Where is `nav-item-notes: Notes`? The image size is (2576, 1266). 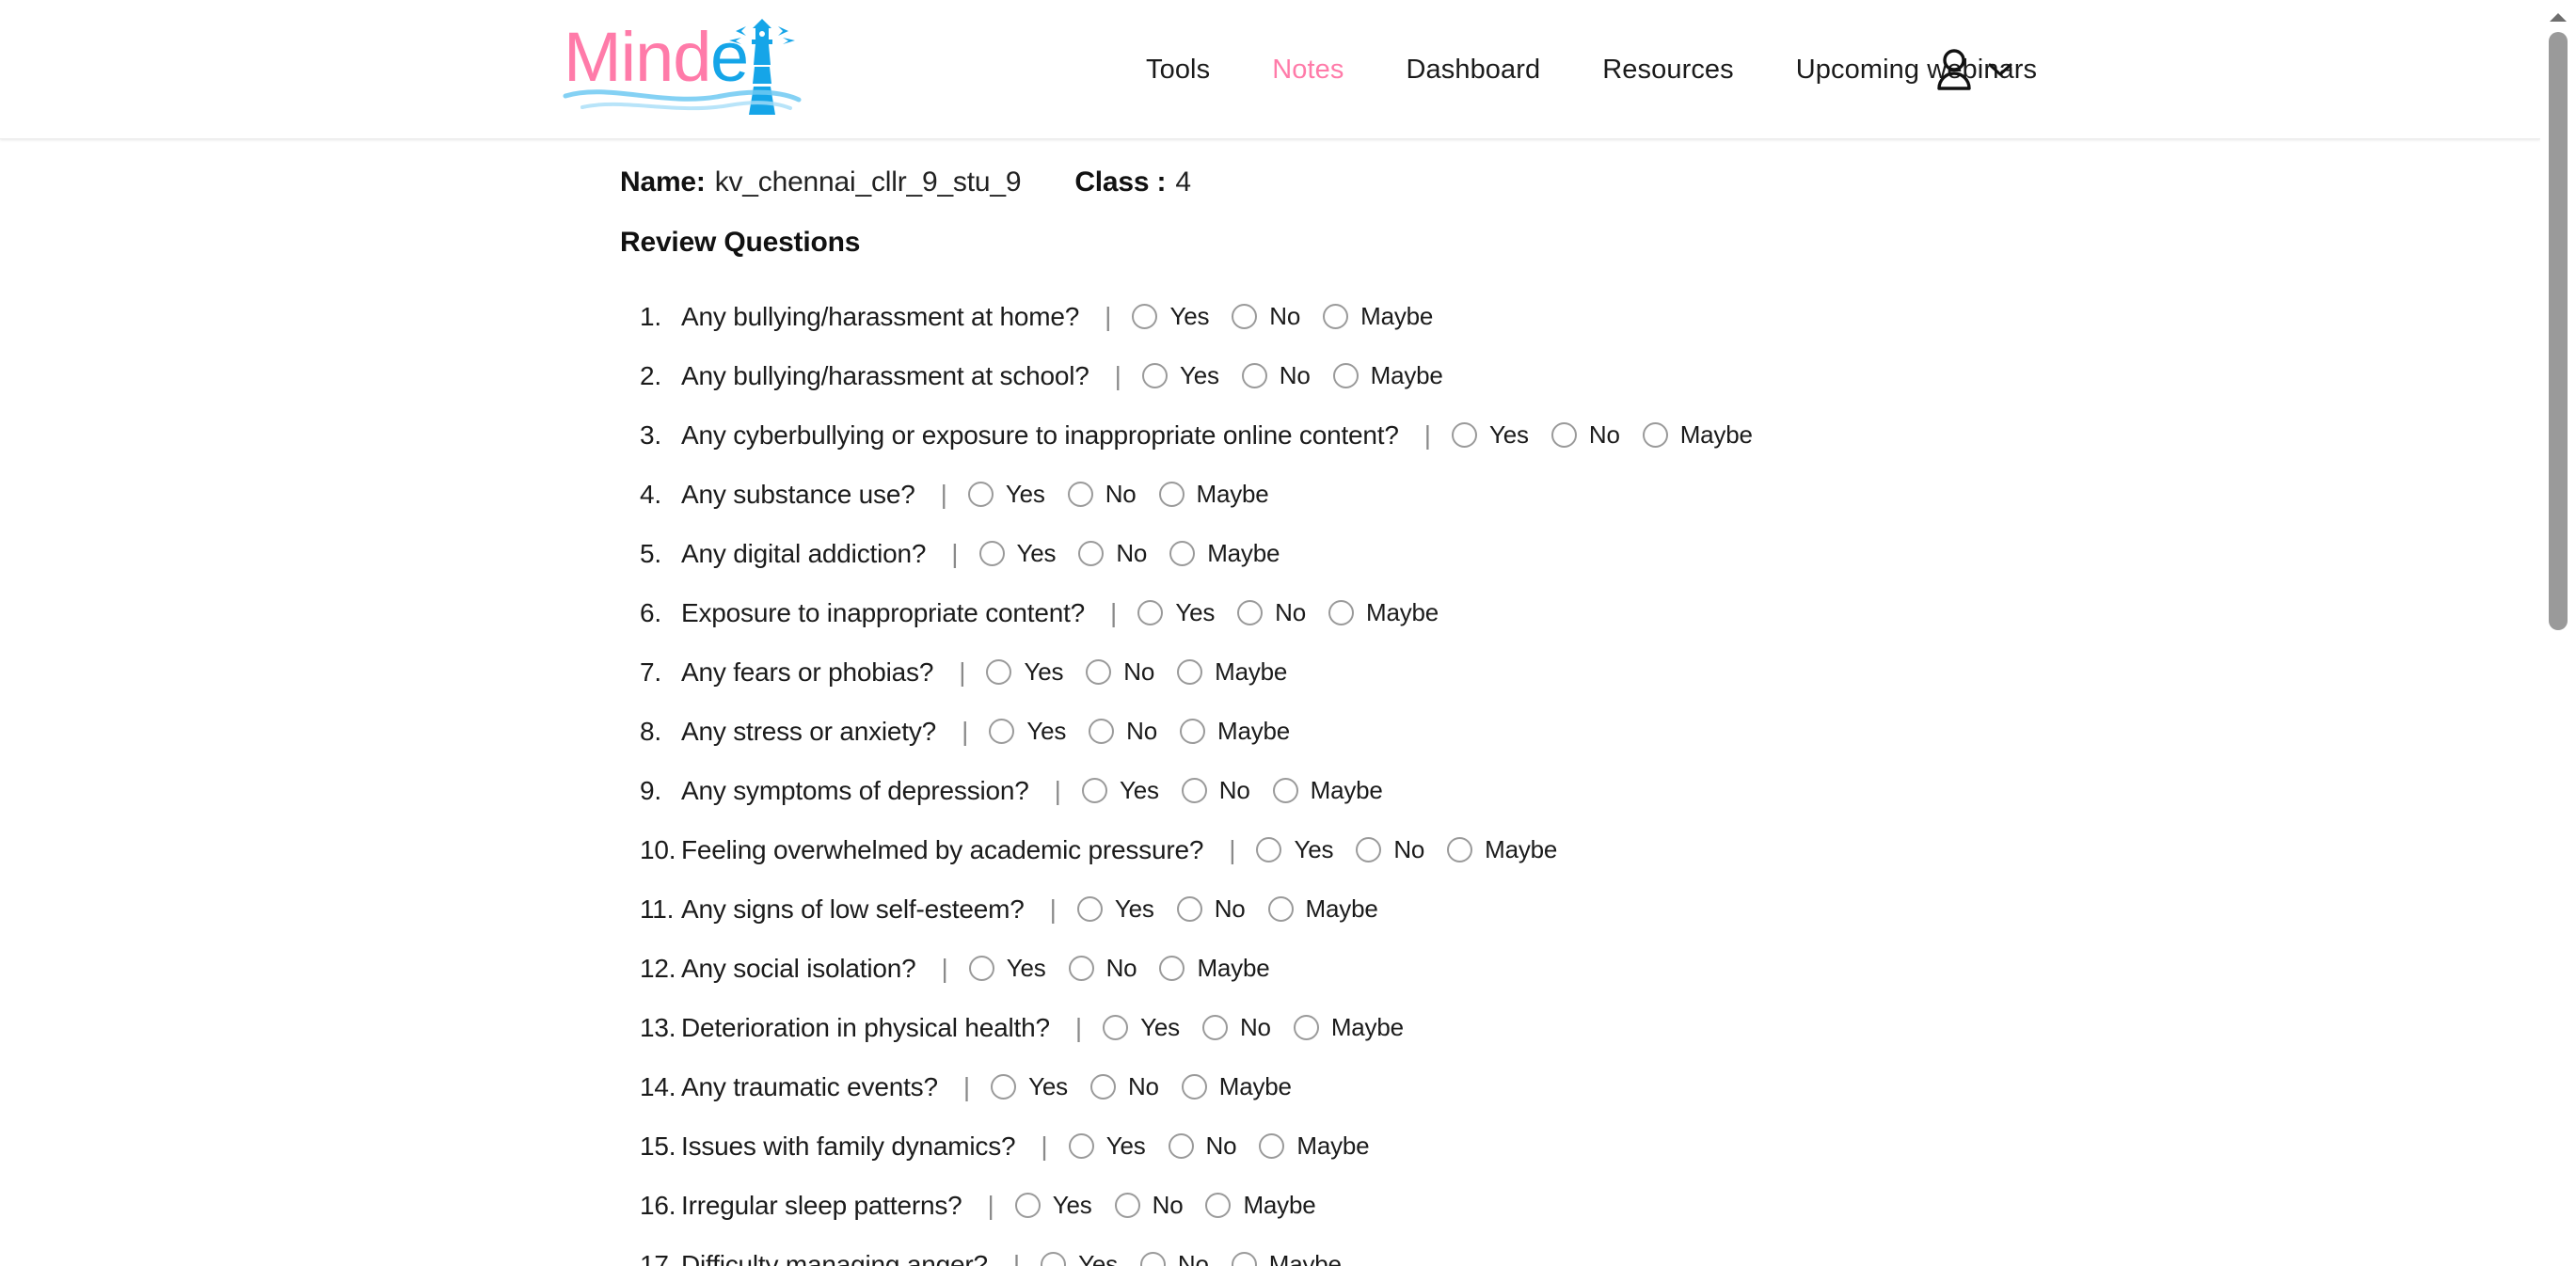
nav-item-notes: Notes is located at coordinates (1308, 70).